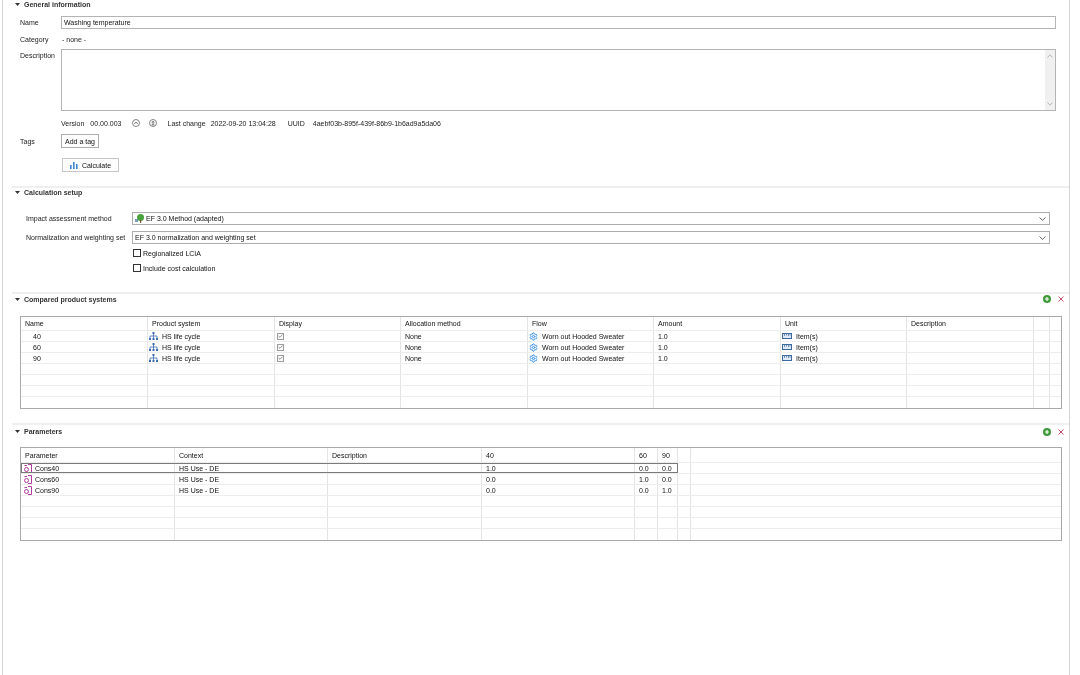 Image resolution: width=1080 pixels, height=675 pixels. What do you see at coordinates (152, 123) in the screenshot?
I see `upload-circle-icon` at bounding box center [152, 123].